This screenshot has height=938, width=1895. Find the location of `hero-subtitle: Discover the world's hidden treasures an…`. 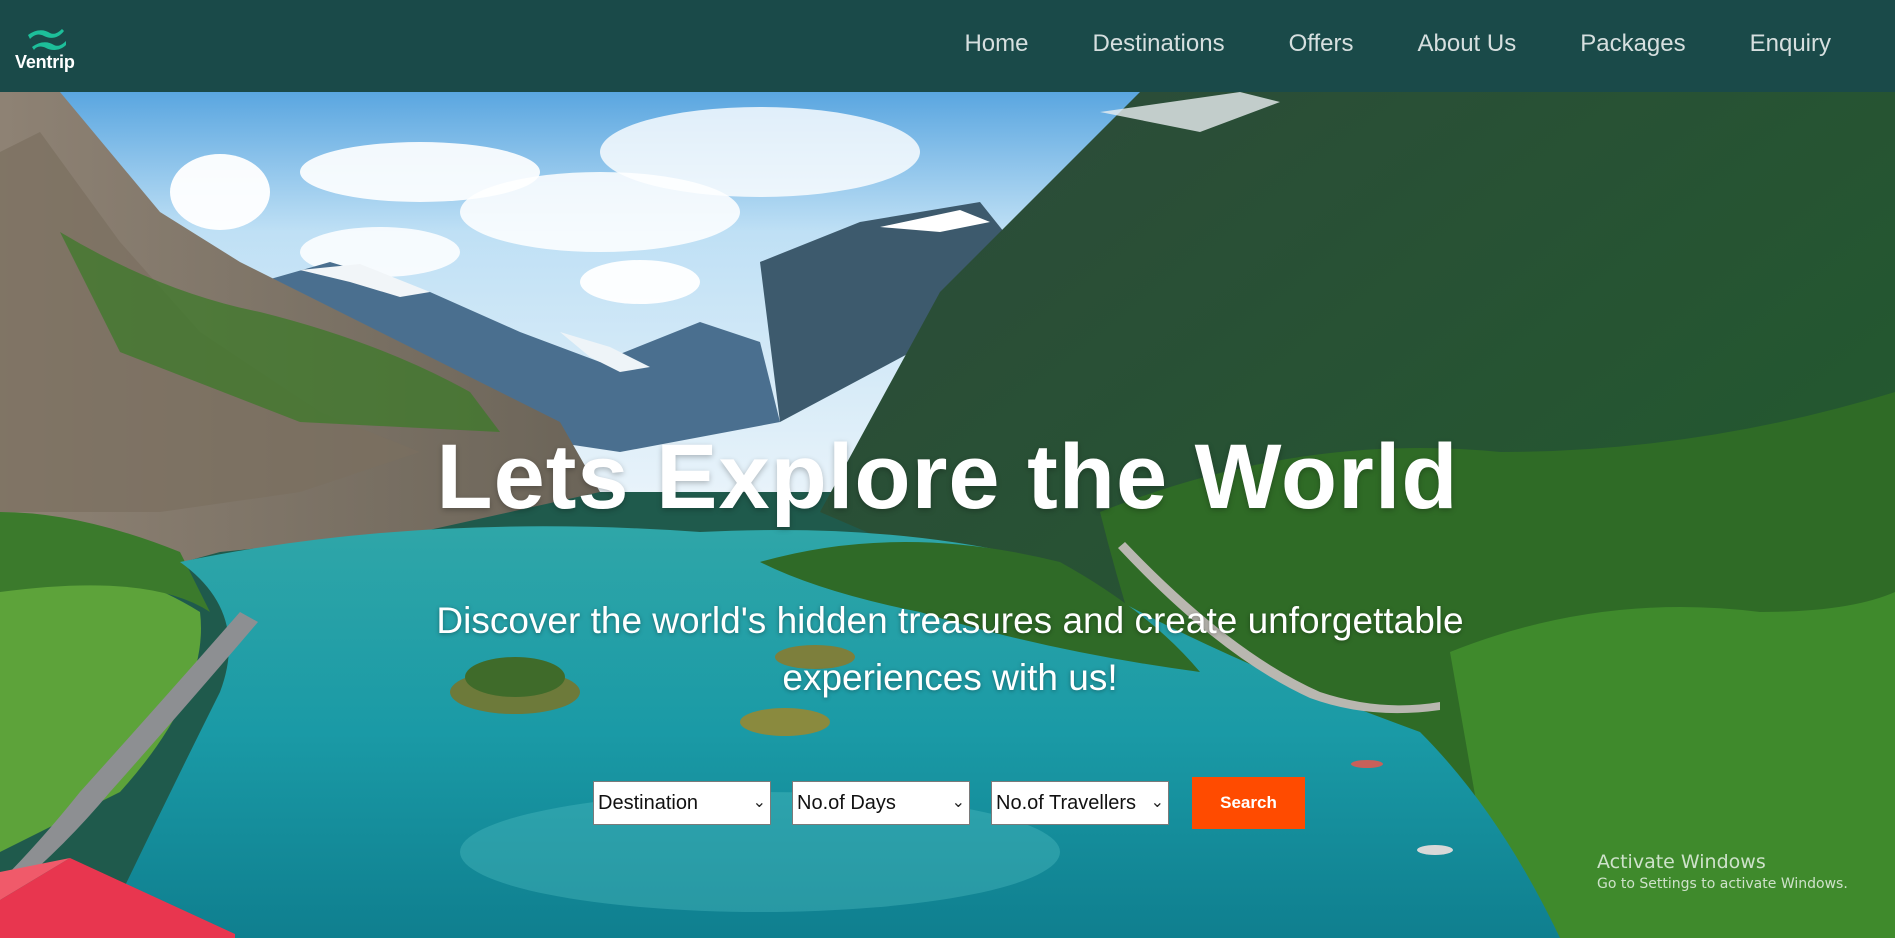

hero-subtitle: Discover the world's hidden treasures an… is located at coordinates (950, 649).